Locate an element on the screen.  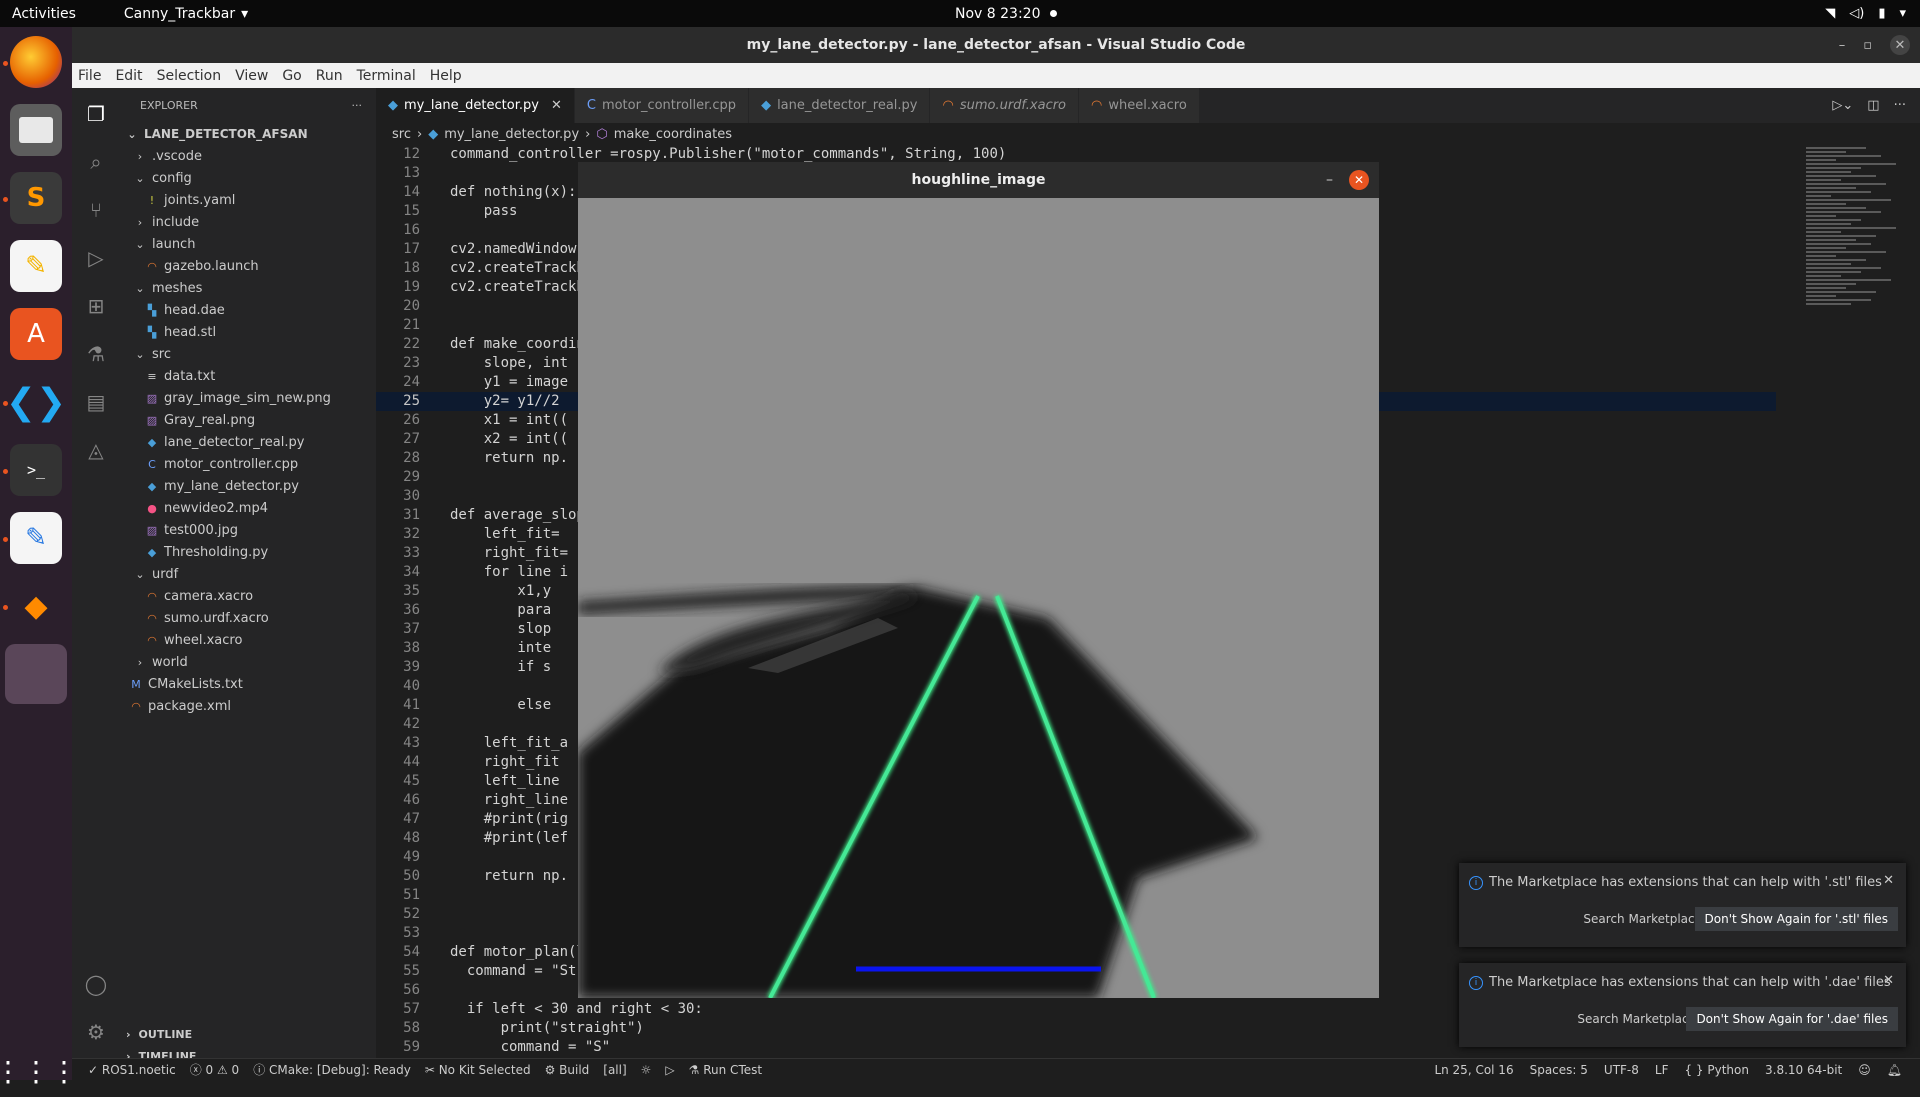
breadcrumb-file: my_lane_detector.py is located at coordinates (511, 134).